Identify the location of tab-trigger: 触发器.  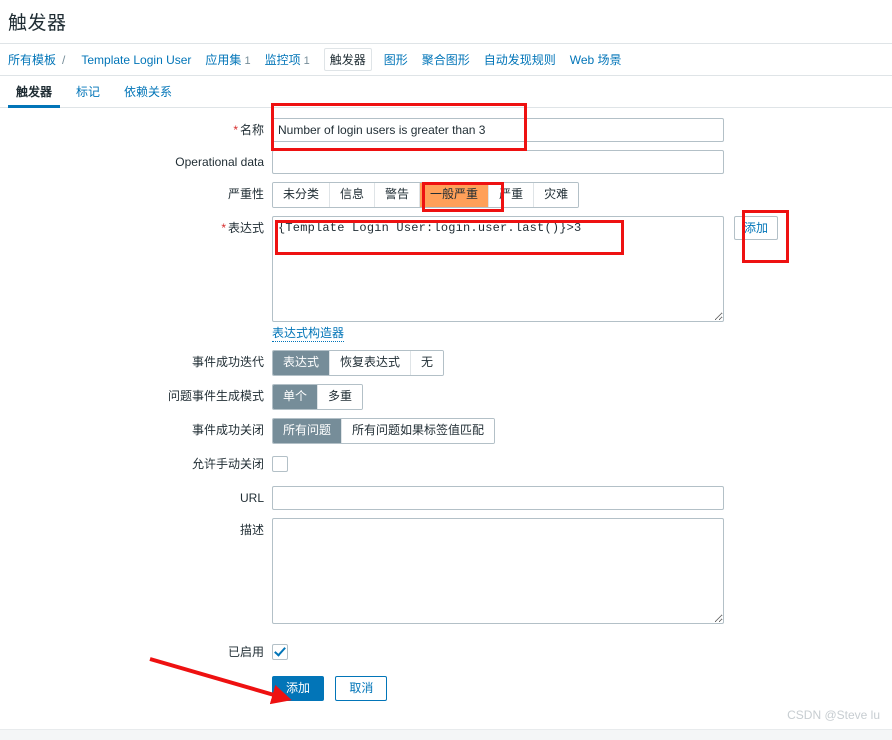
(34, 95).